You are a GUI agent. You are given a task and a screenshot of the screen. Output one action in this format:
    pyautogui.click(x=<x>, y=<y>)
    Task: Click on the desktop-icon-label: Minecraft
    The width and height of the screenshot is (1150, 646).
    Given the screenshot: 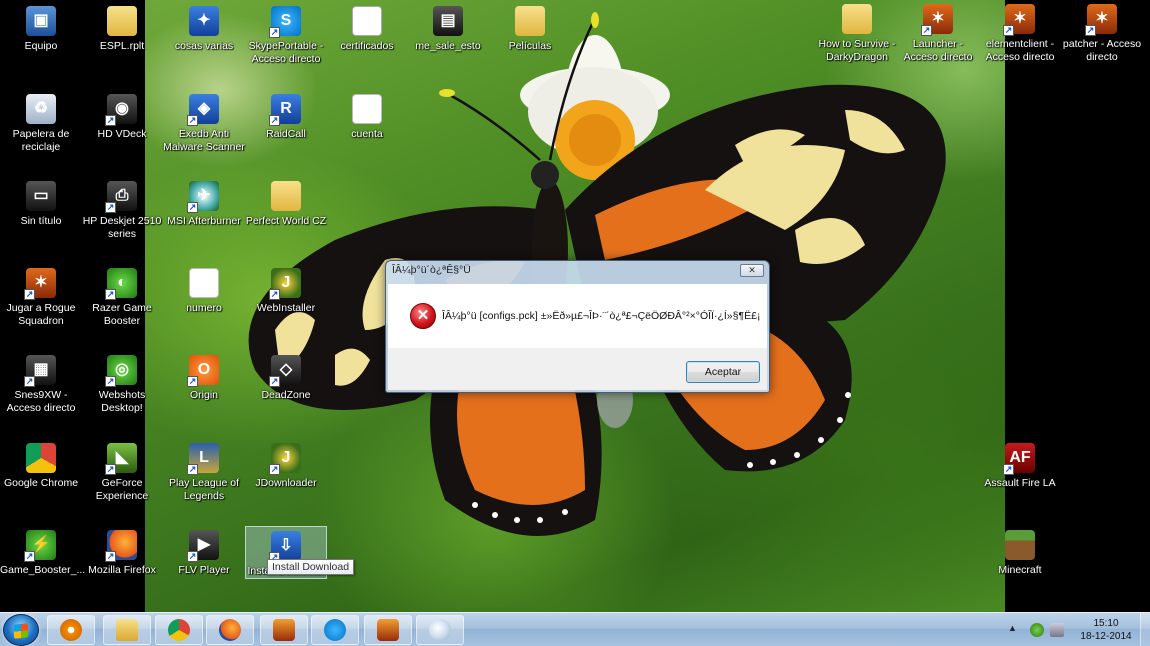 What is the action you would take?
    pyautogui.click(x=1020, y=570)
    